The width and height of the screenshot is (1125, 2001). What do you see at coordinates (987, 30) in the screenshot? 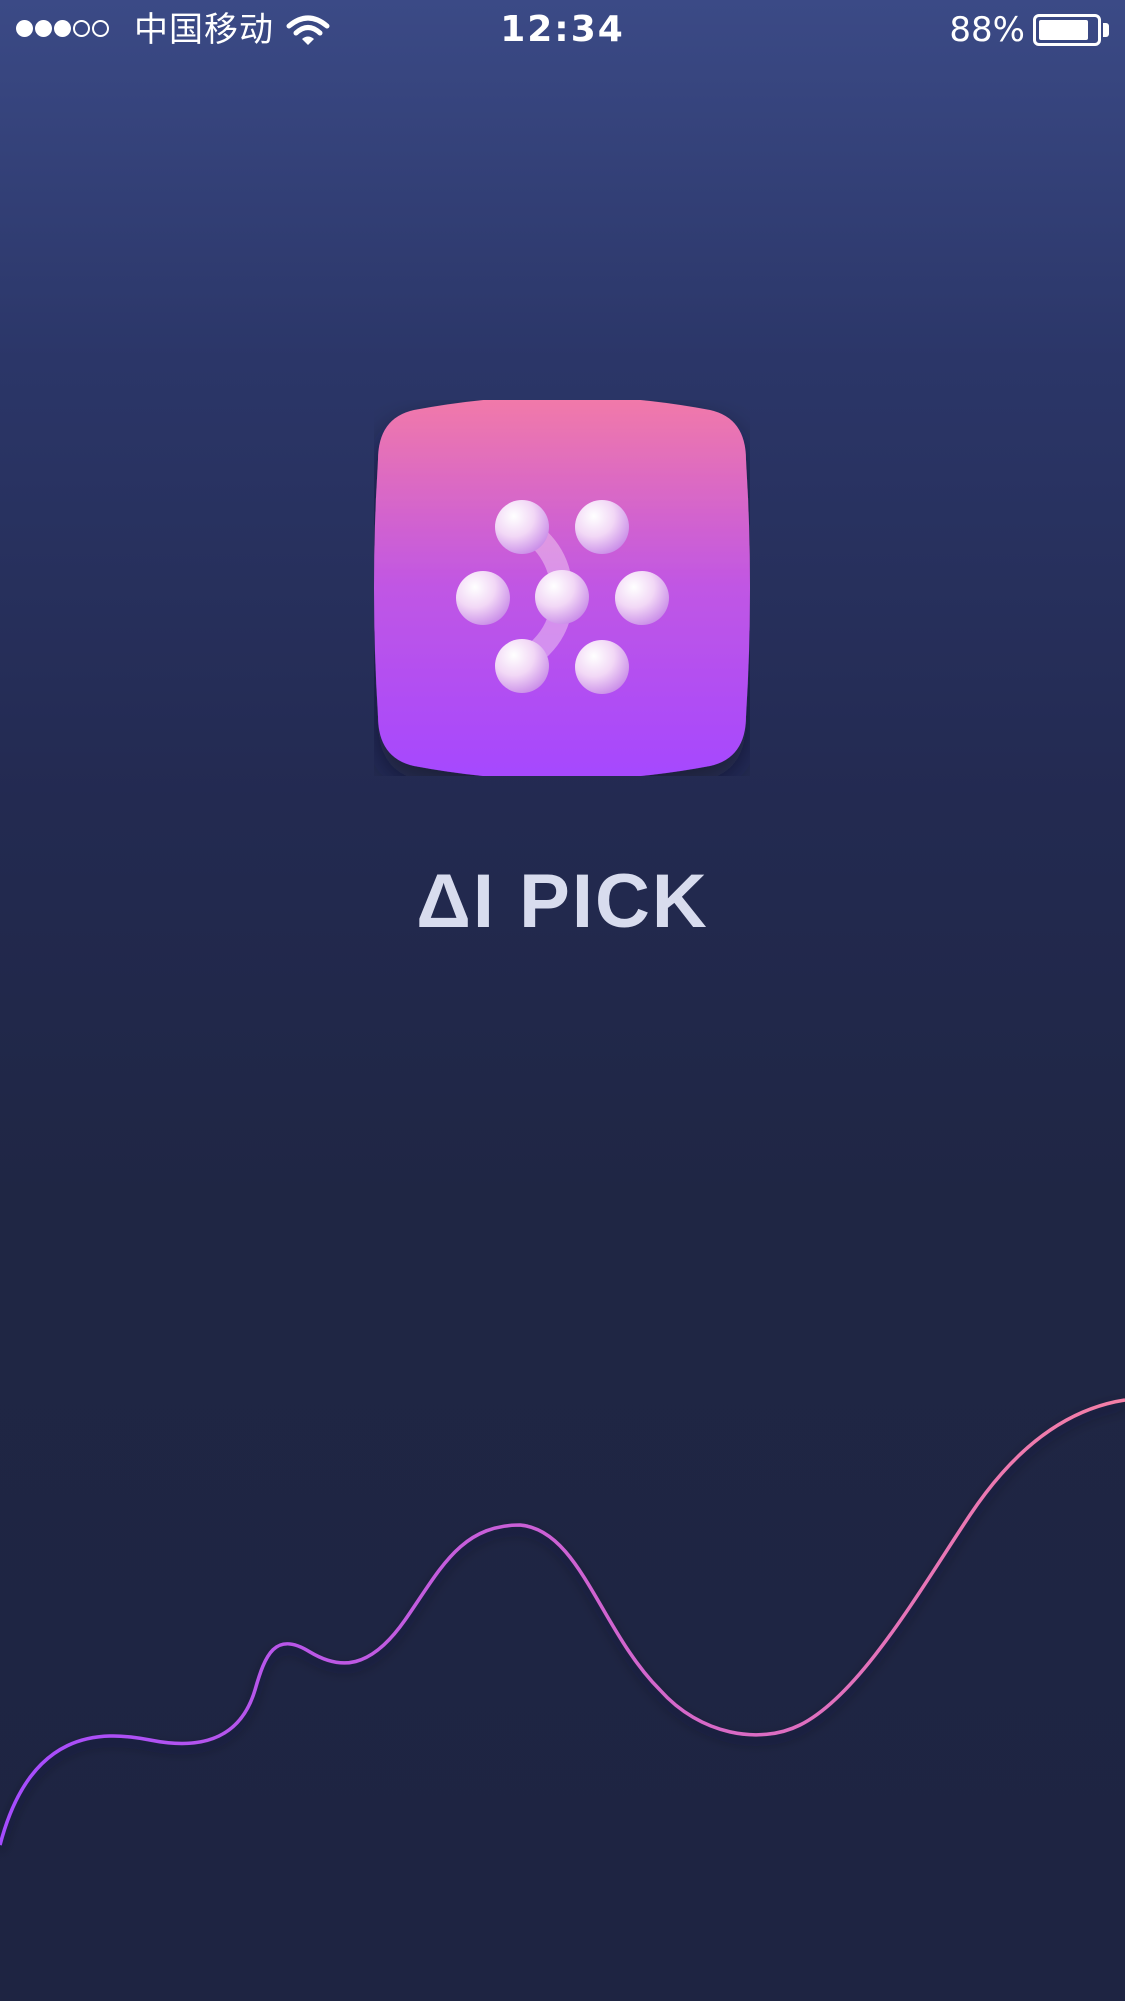
I see `battery-percentage: 88%` at bounding box center [987, 30].